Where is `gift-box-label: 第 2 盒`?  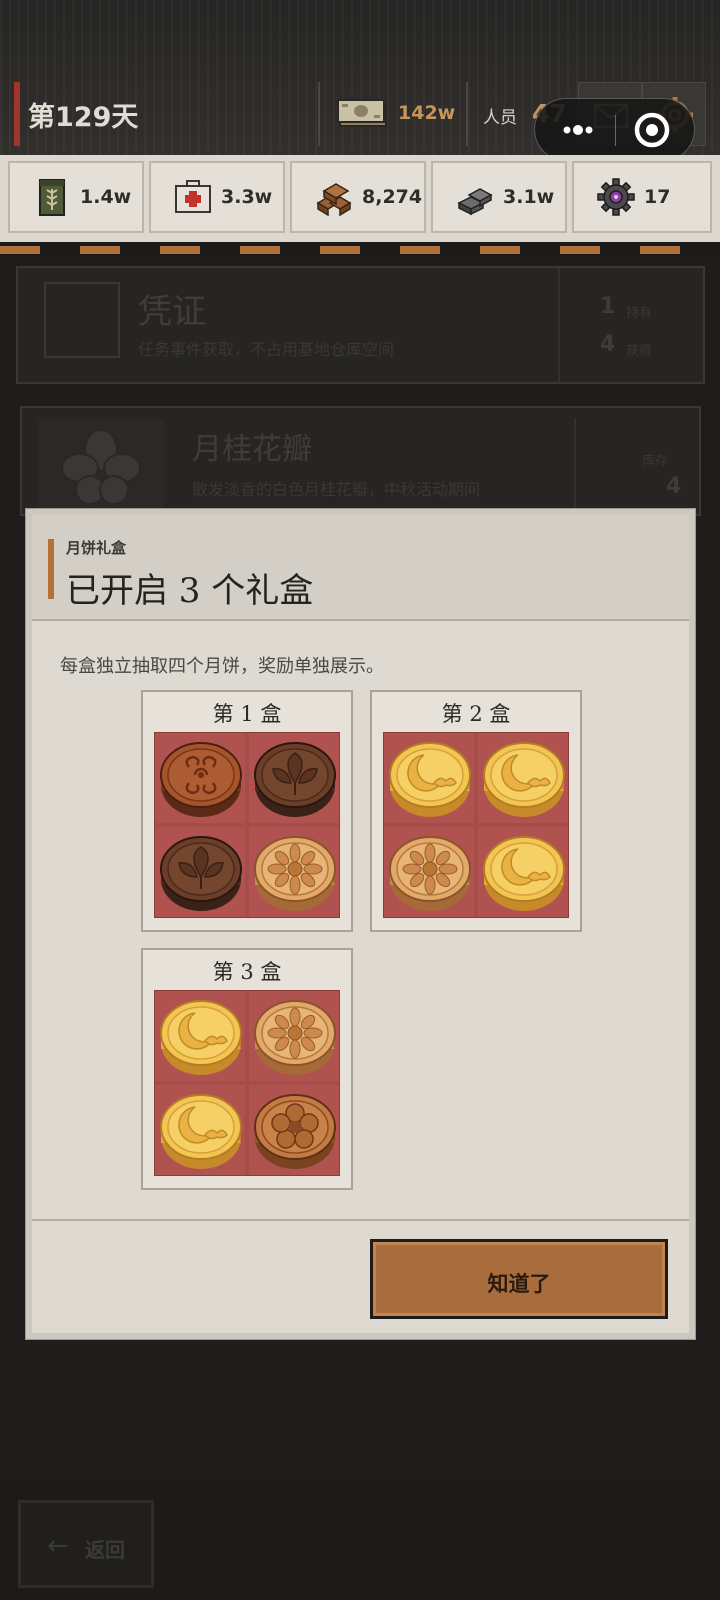 gift-box-label: 第 2 盒 is located at coordinates (476, 714).